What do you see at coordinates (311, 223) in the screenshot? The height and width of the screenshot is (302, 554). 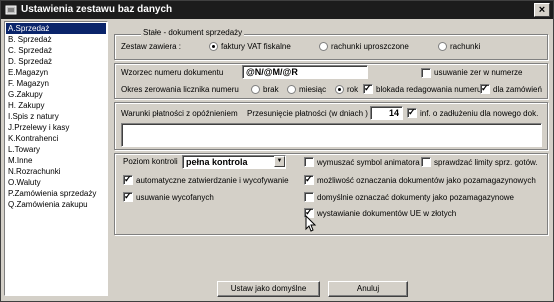 I see `mouse-cursor-icon` at bounding box center [311, 223].